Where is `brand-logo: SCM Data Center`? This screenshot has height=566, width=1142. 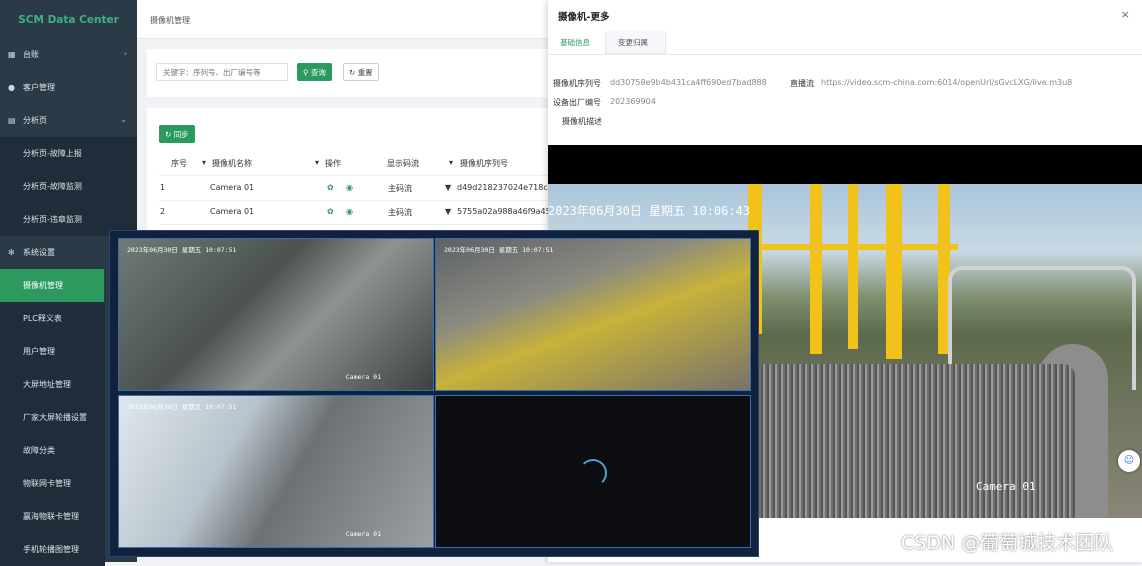
brand-logo: SCM Data Center is located at coordinates (68, 20).